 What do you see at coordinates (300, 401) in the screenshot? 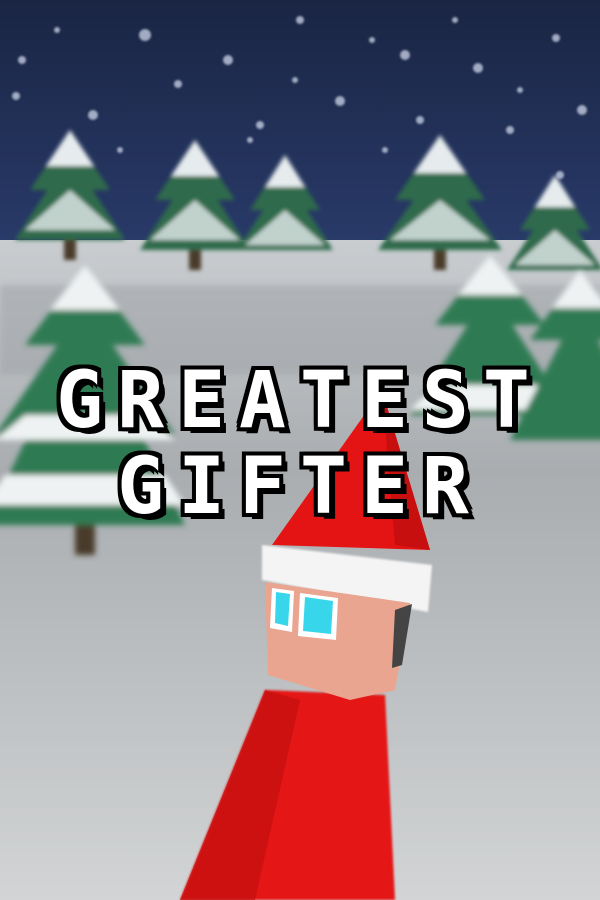
I see `game-title-line-1: GREATEST` at bounding box center [300, 401].